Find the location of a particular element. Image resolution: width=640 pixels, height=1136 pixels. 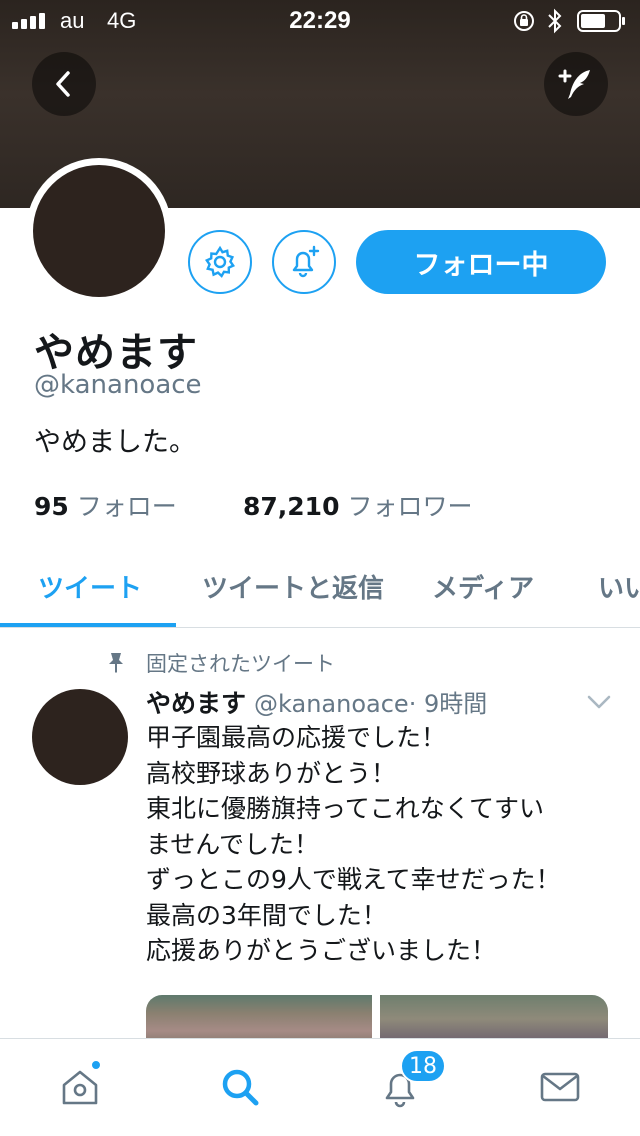

gear-icon is located at coordinates (220, 261).